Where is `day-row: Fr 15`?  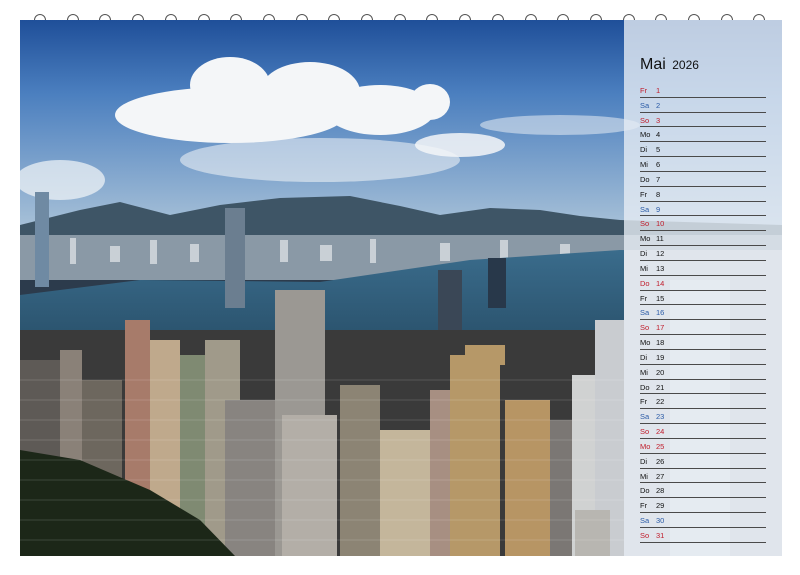 day-row: Fr 15 is located at coordinates (703, 298).